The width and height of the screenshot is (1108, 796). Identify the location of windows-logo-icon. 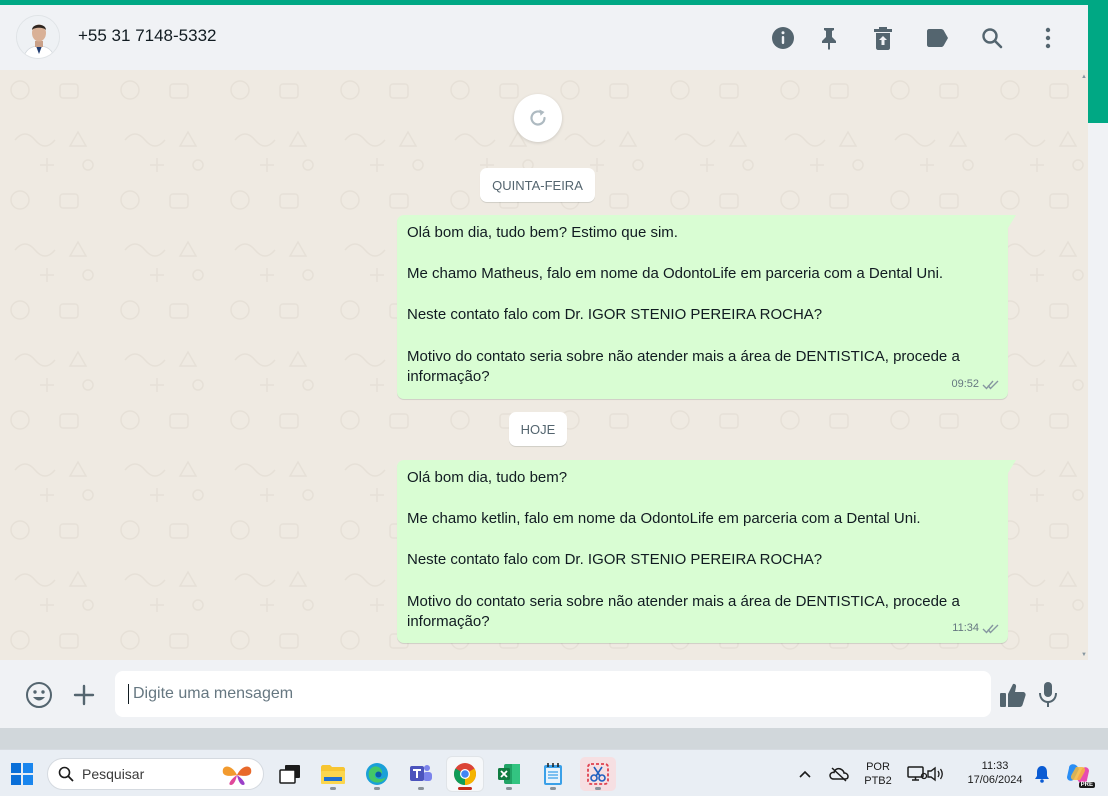
(22, 774).